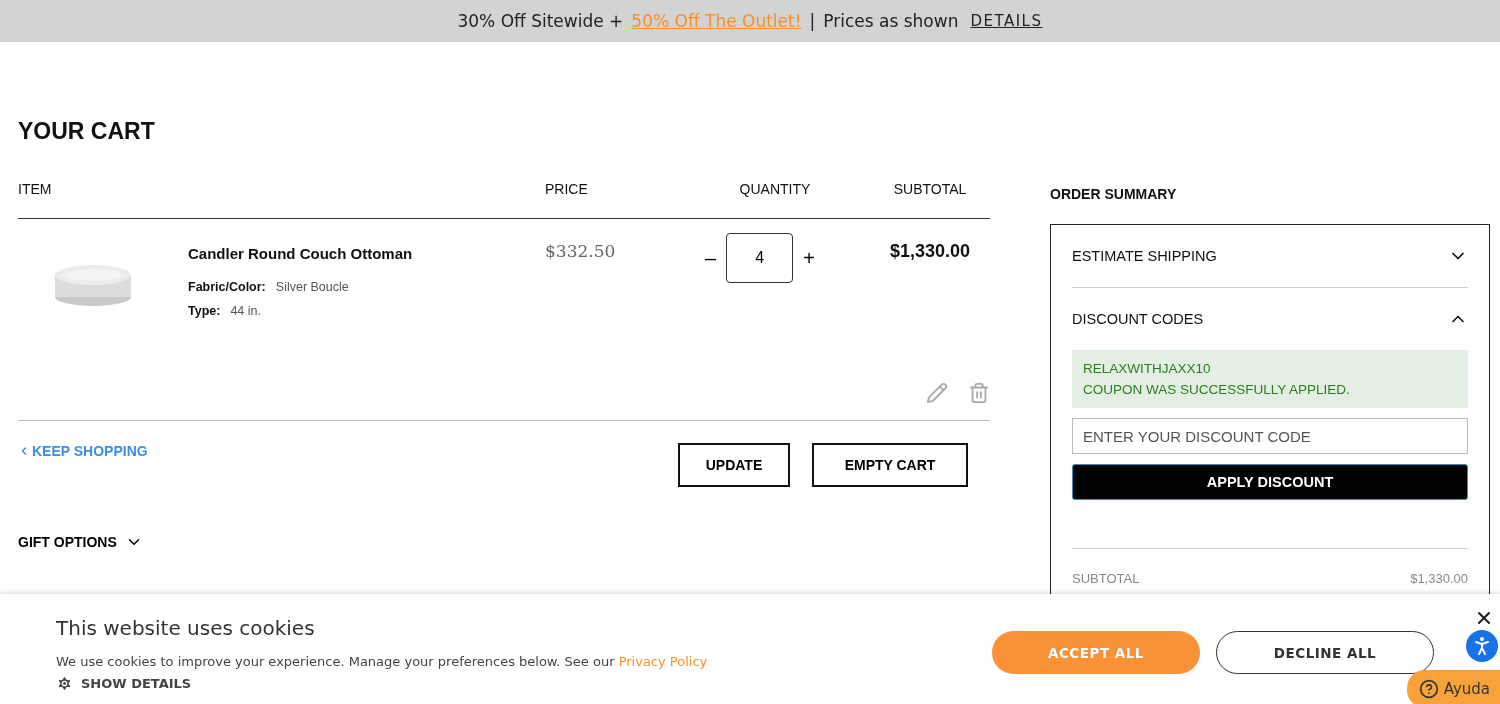 The image size is (1500, 704). Describe the element at coordinates (87, 132) in the screenshot. I see `page-title: YOUR CART` at that location.